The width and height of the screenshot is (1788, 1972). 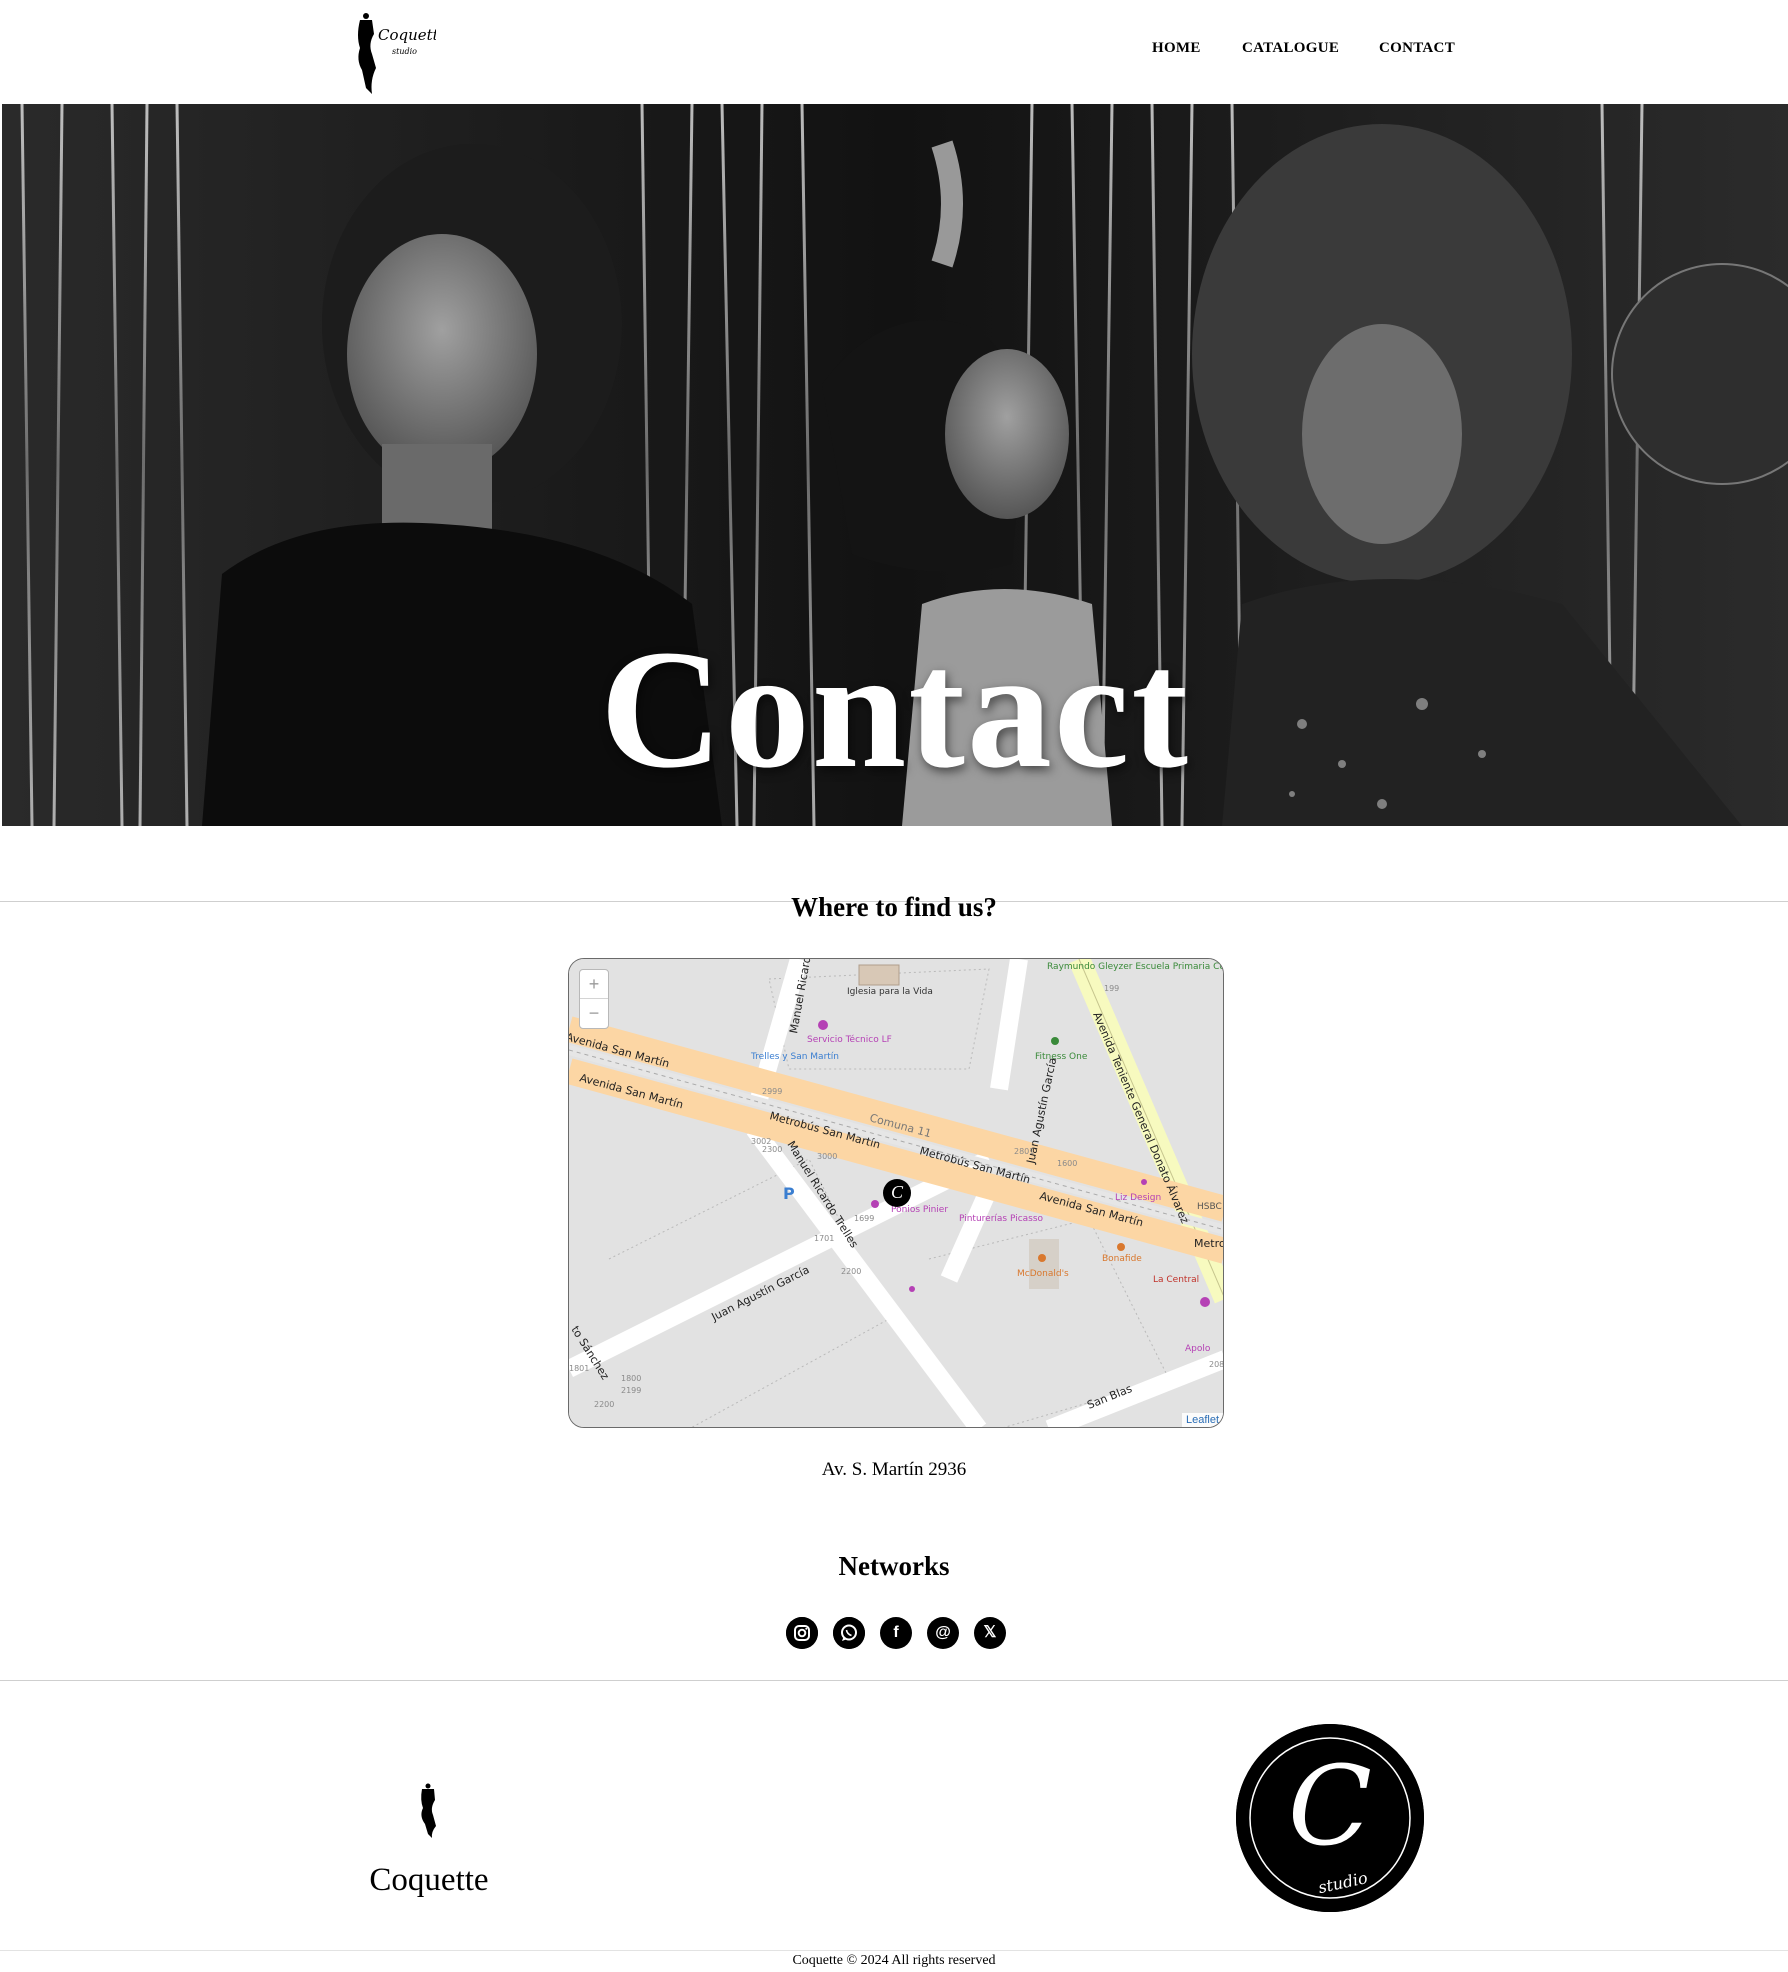 What do you see at coordinates (407, 35) in the screenshot?
I see `svg-text: Coquette` at bounding box center [407, 35].